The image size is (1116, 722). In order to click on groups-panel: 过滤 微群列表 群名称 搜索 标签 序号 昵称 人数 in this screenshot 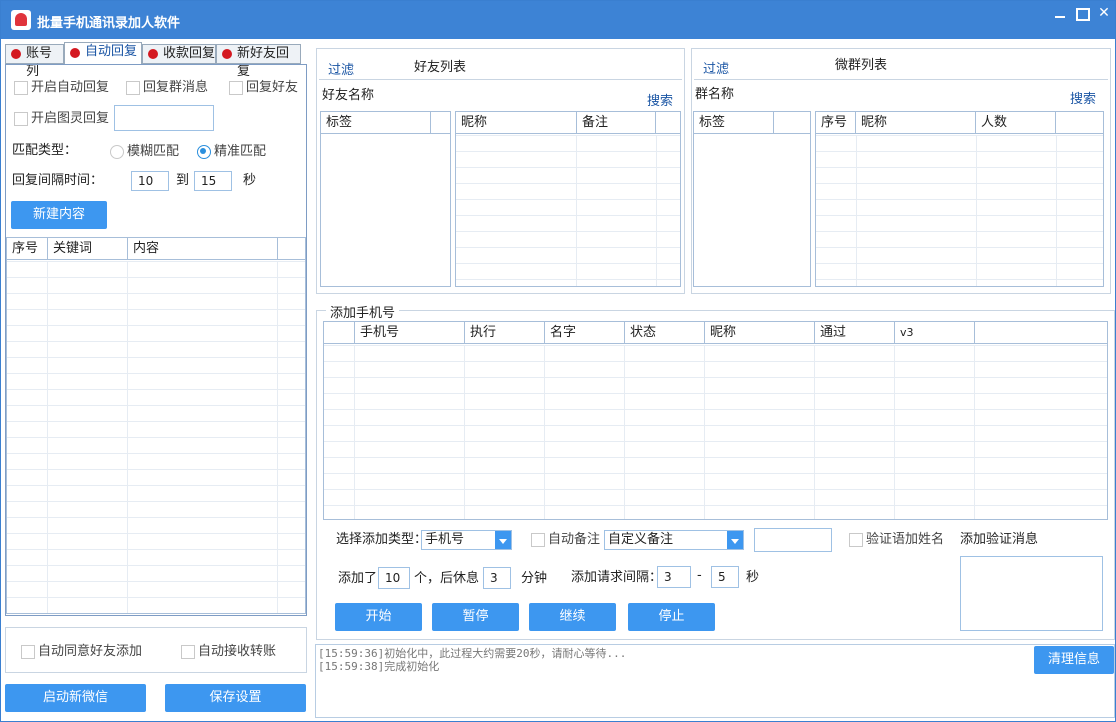, I will do `click(901, 171)`.